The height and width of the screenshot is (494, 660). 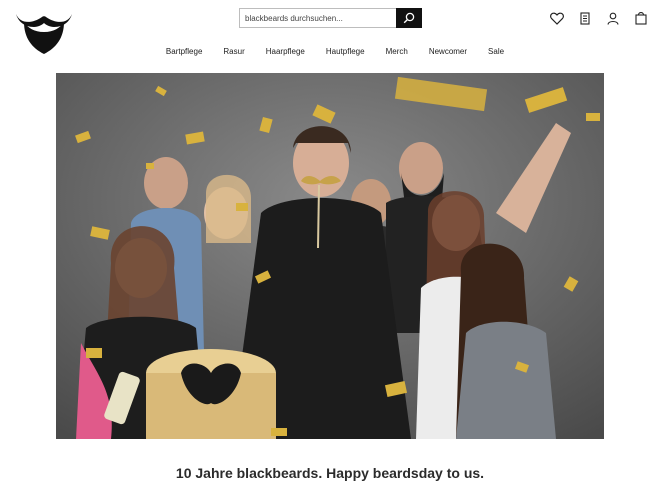 I want to click on shopping-bag-icon, so click(x=641, y=18).